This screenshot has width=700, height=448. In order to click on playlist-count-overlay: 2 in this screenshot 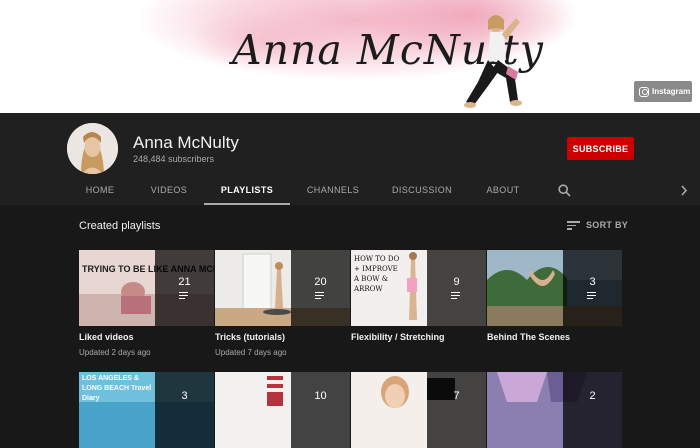, I will do `click(592, 410)`.